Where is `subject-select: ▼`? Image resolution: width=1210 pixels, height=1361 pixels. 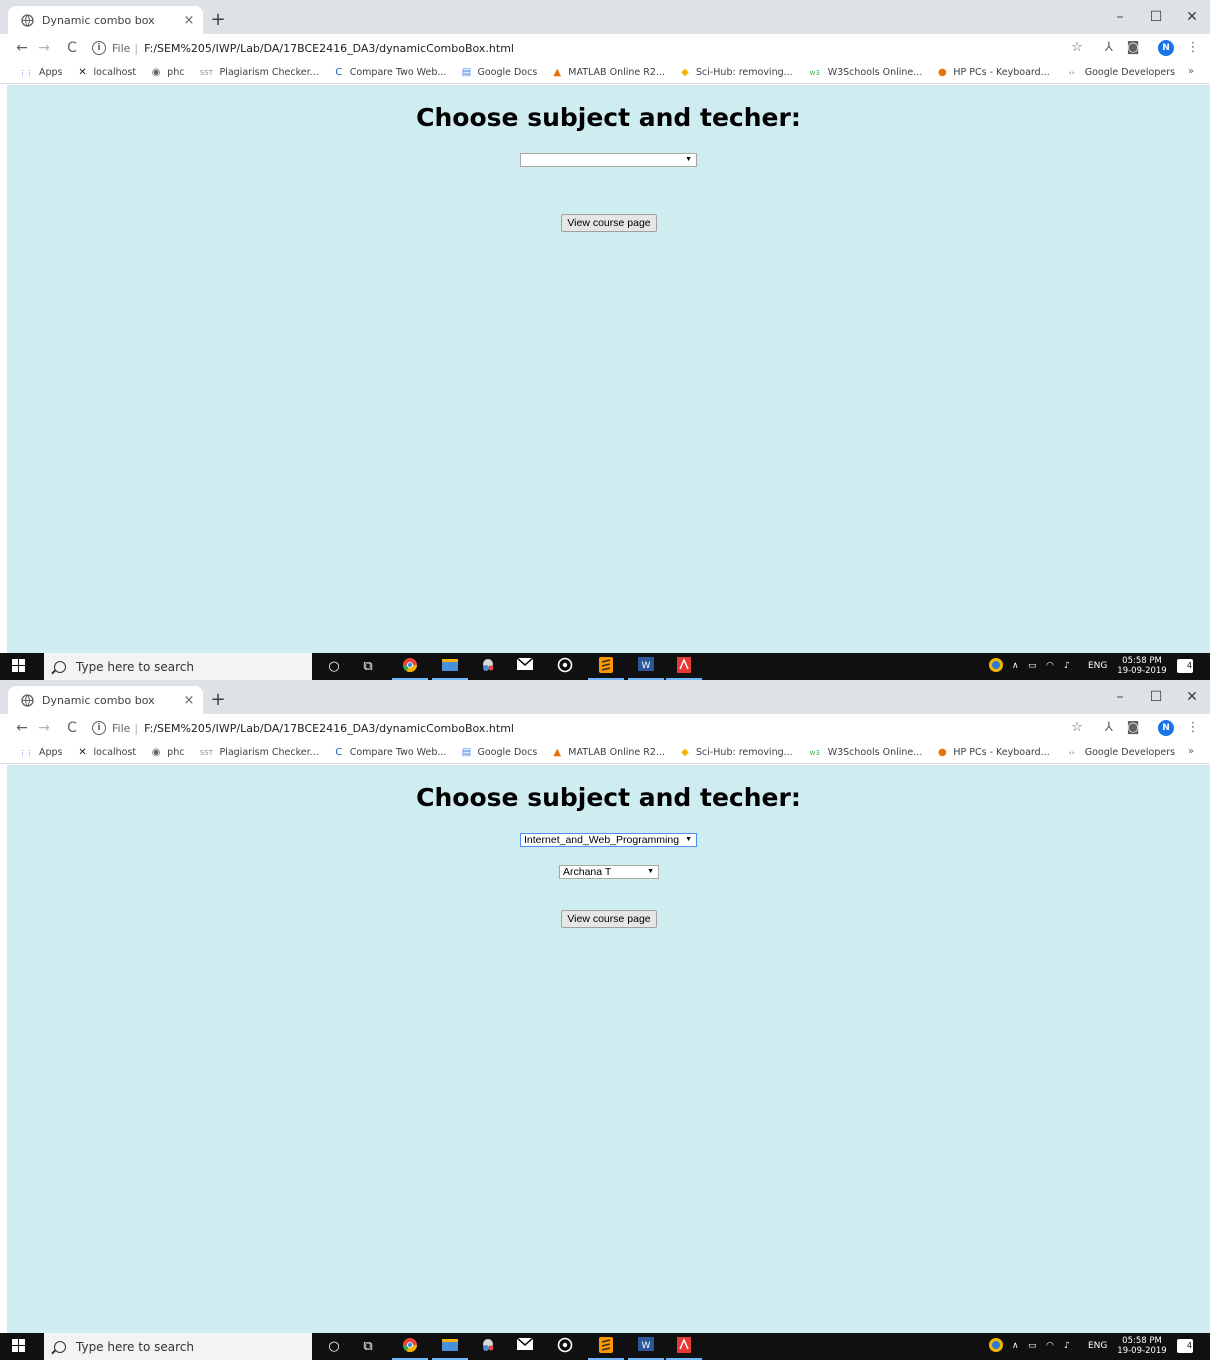
subject-select: ▼ is located at coordinates (608, 160).